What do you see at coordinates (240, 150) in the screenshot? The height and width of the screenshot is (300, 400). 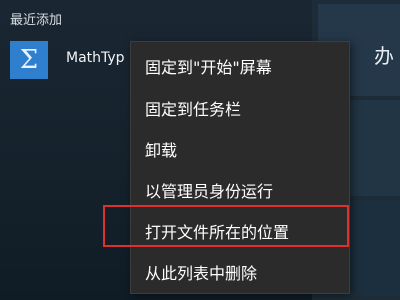 I see `menu-item-uninstall: 卸载` at bounding box center [240, 150].